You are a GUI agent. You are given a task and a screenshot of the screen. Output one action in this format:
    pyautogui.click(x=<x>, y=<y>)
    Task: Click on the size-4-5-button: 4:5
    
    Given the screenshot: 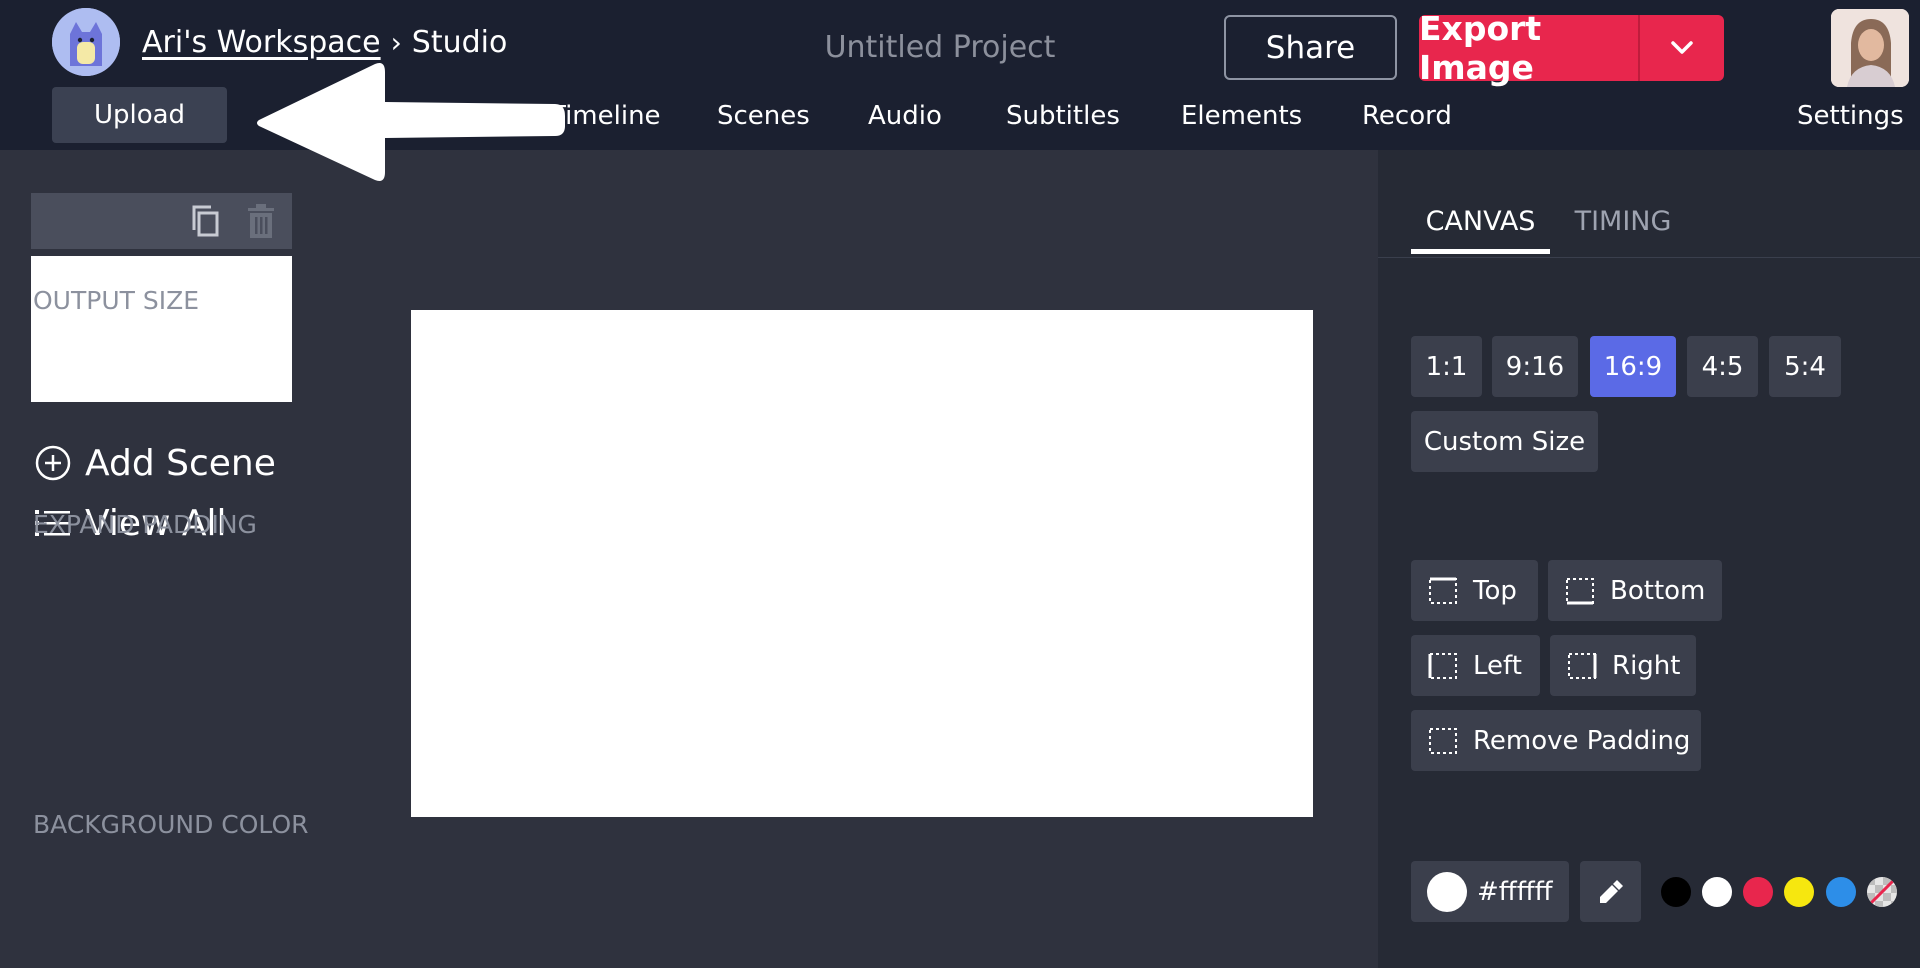 What is the action you would take?
    pyautogui.click(x=1722, y=366)
    